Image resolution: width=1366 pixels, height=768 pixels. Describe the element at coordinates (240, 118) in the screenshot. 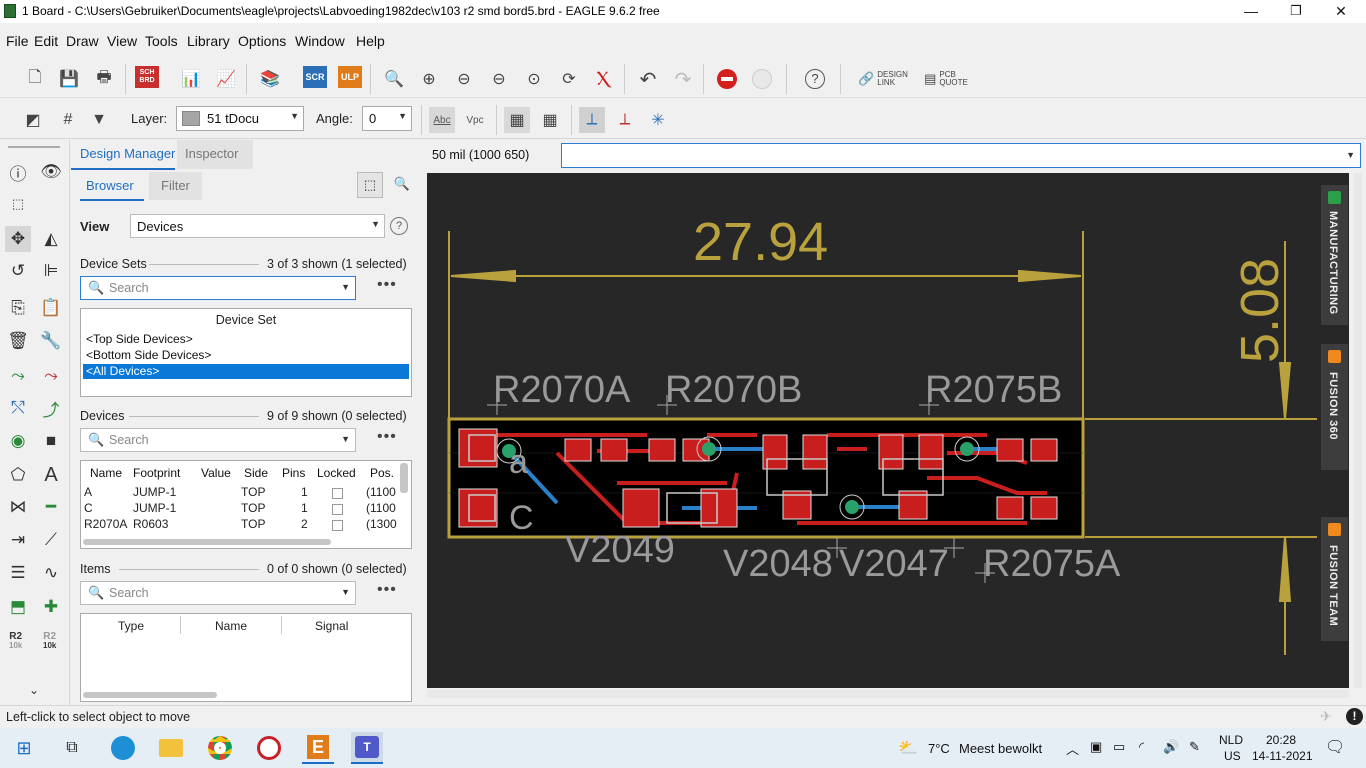

I see `layer-select: 51 tDocu ▼` at that location.